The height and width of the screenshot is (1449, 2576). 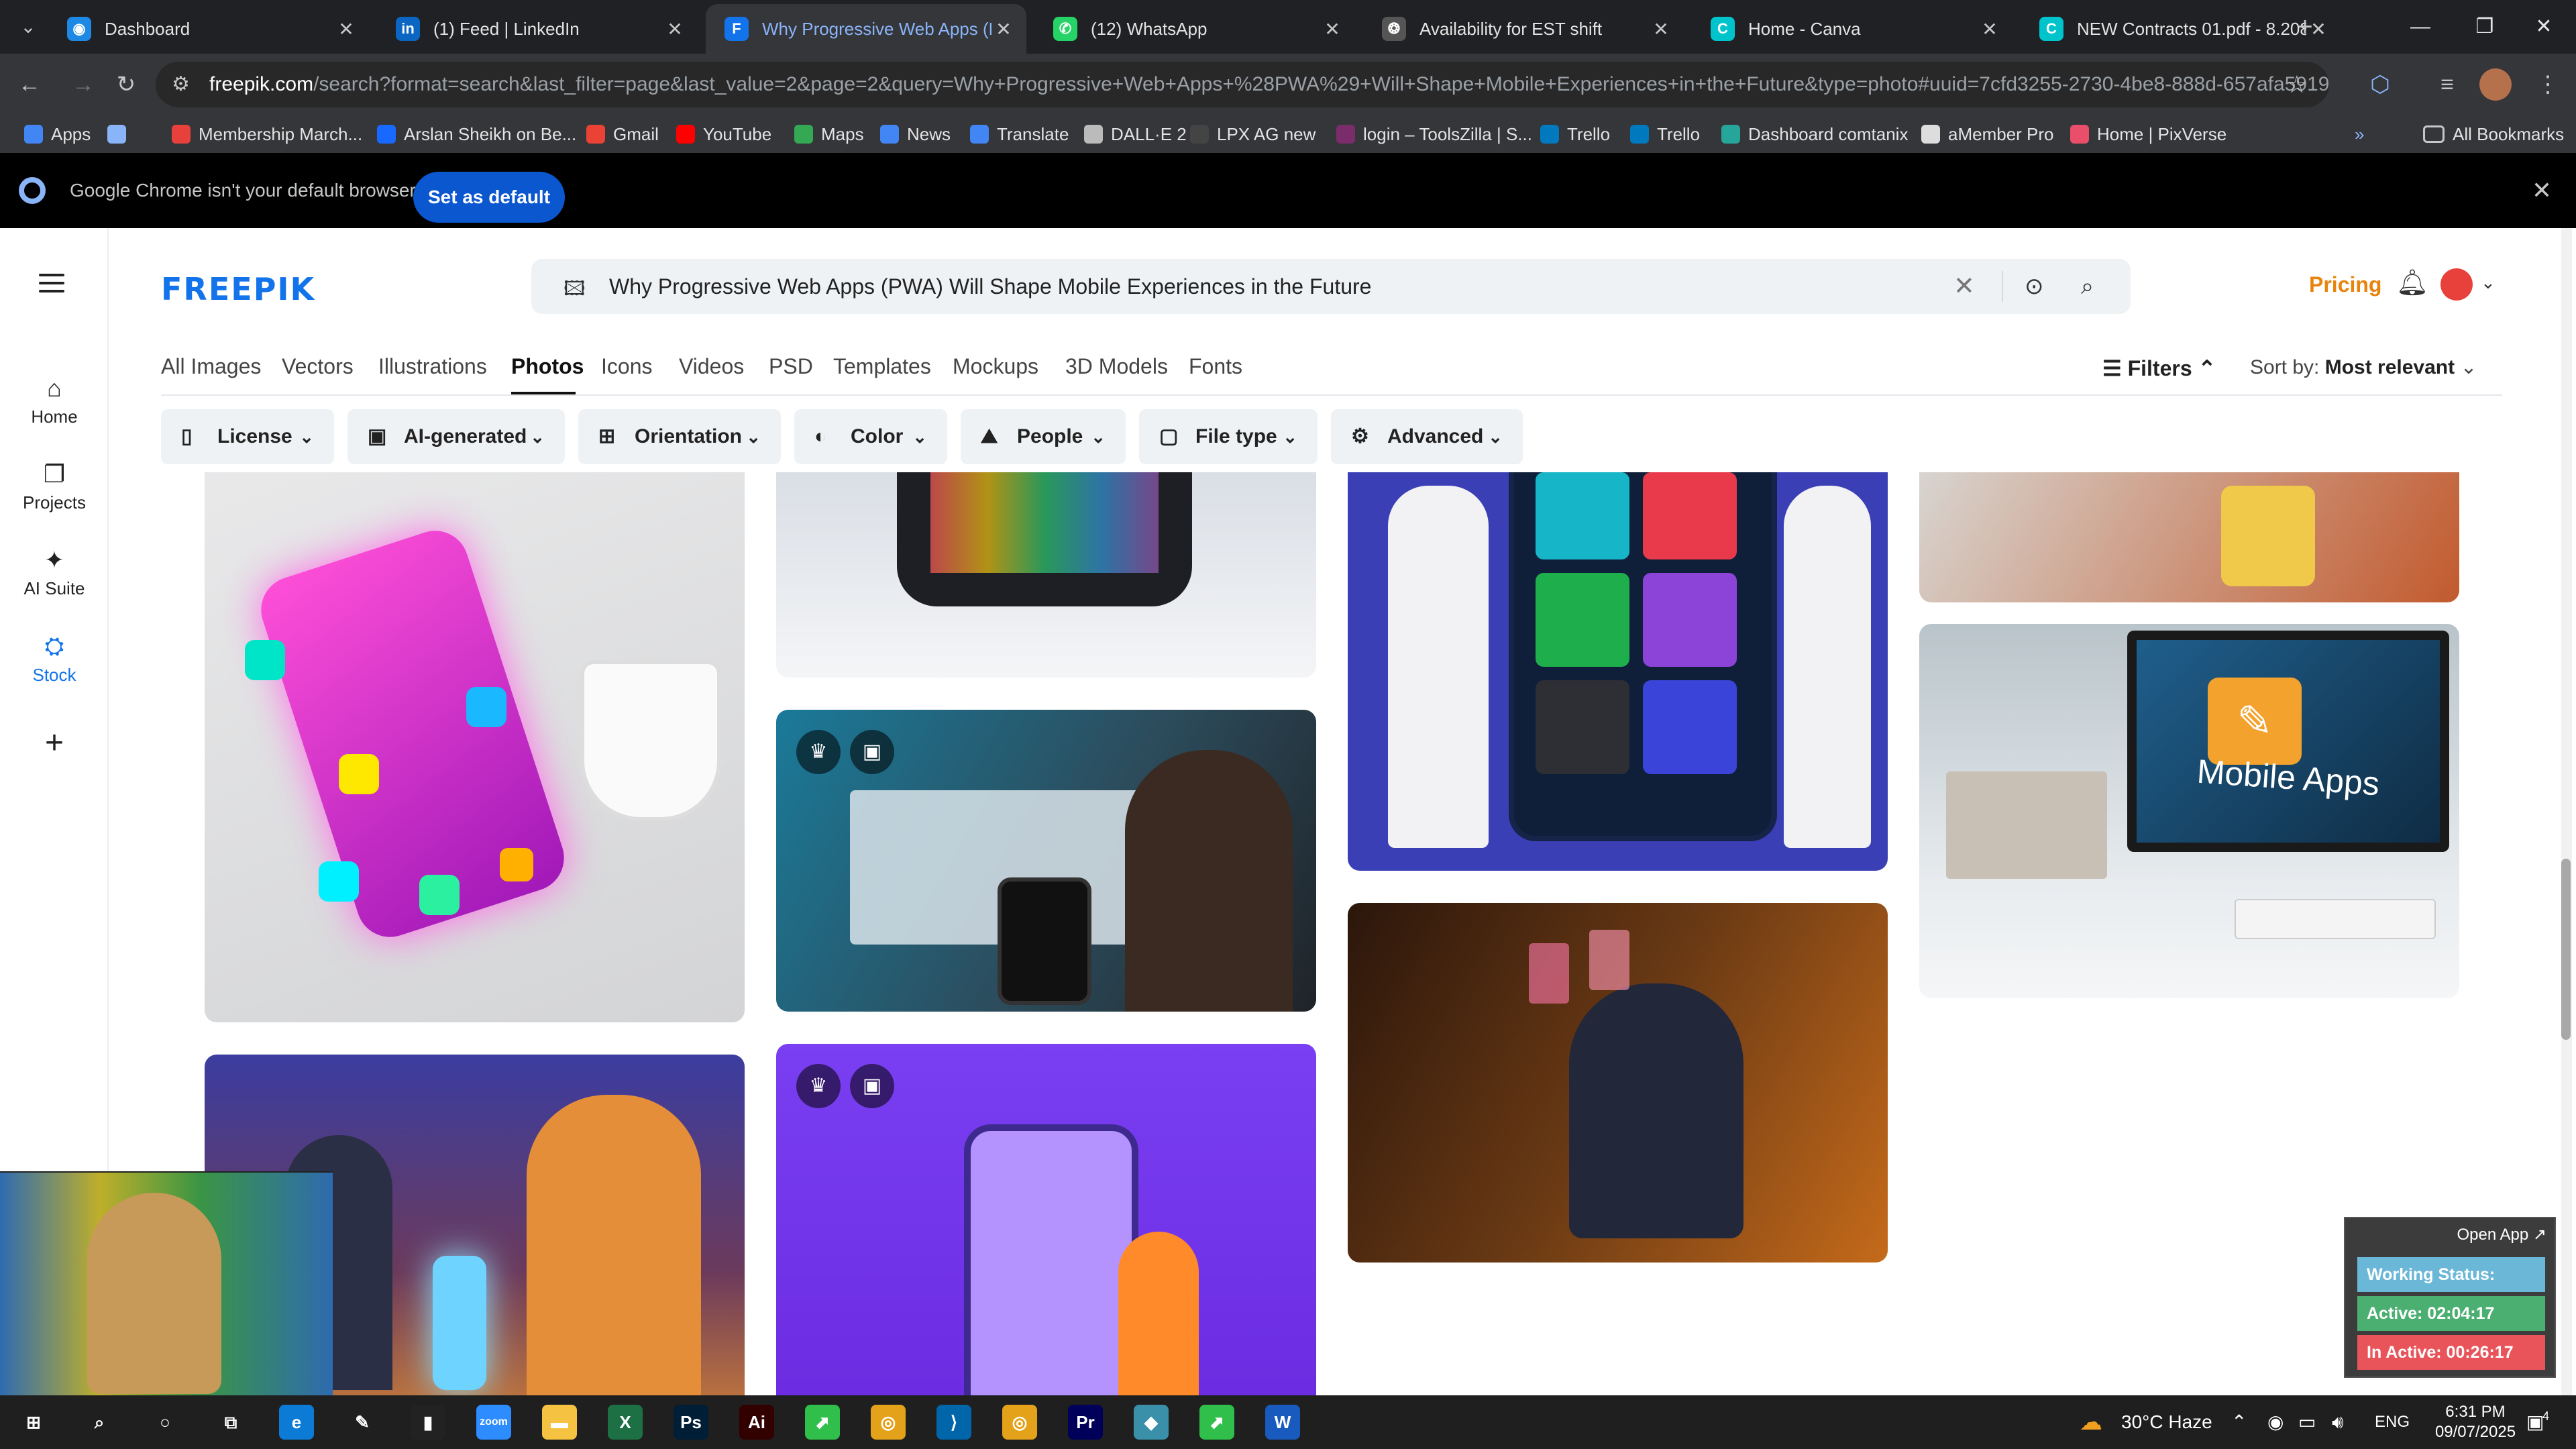 What do you see at coordinates (493, 1422) in the screenshot?
I see `zoom-taskbar-icon: zoom` at bounding box center [493, 1422].